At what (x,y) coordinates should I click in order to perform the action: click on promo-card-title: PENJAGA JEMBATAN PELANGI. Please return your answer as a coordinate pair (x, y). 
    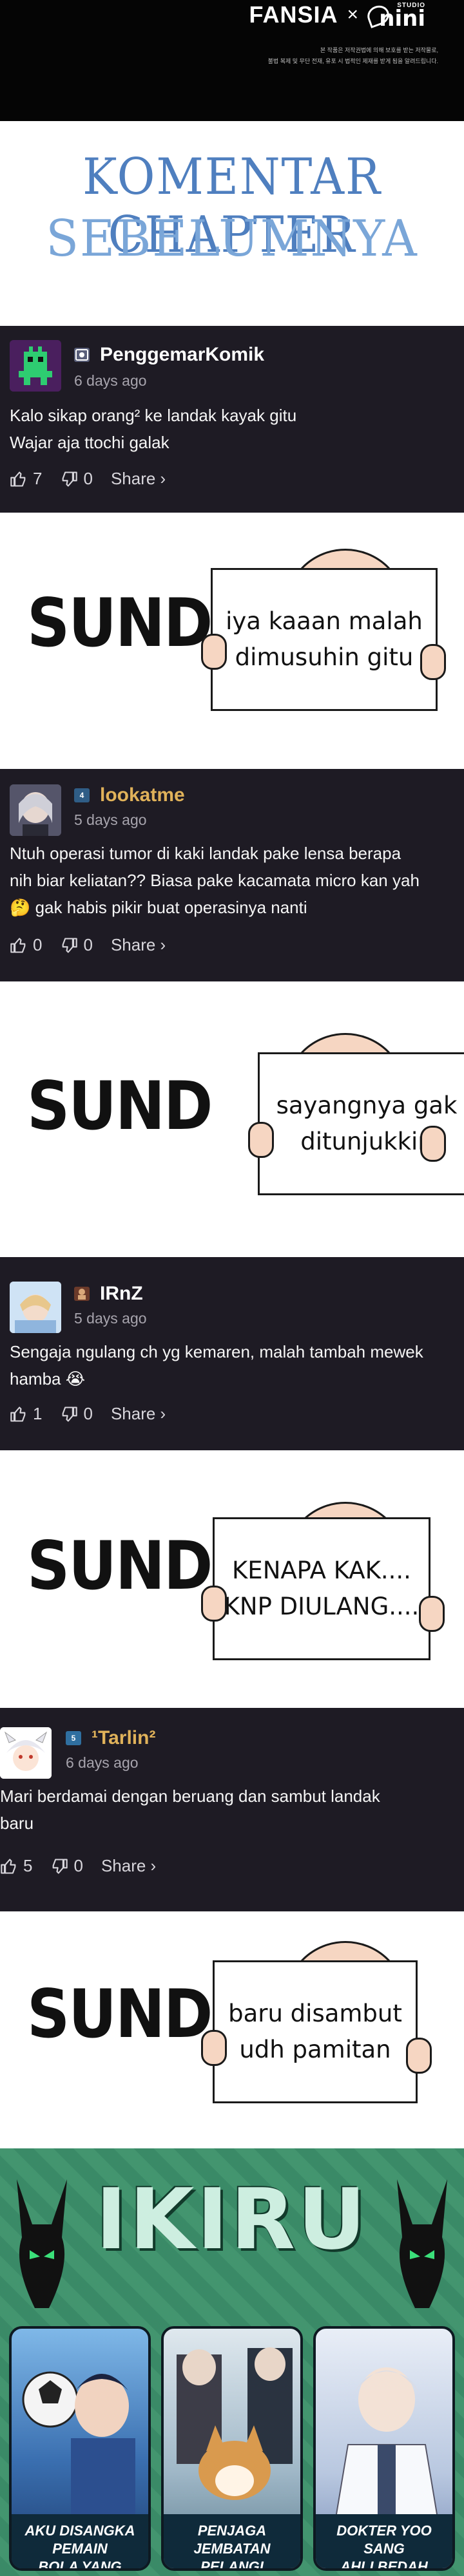
    Looking at the image, I should click on (232, 2541).